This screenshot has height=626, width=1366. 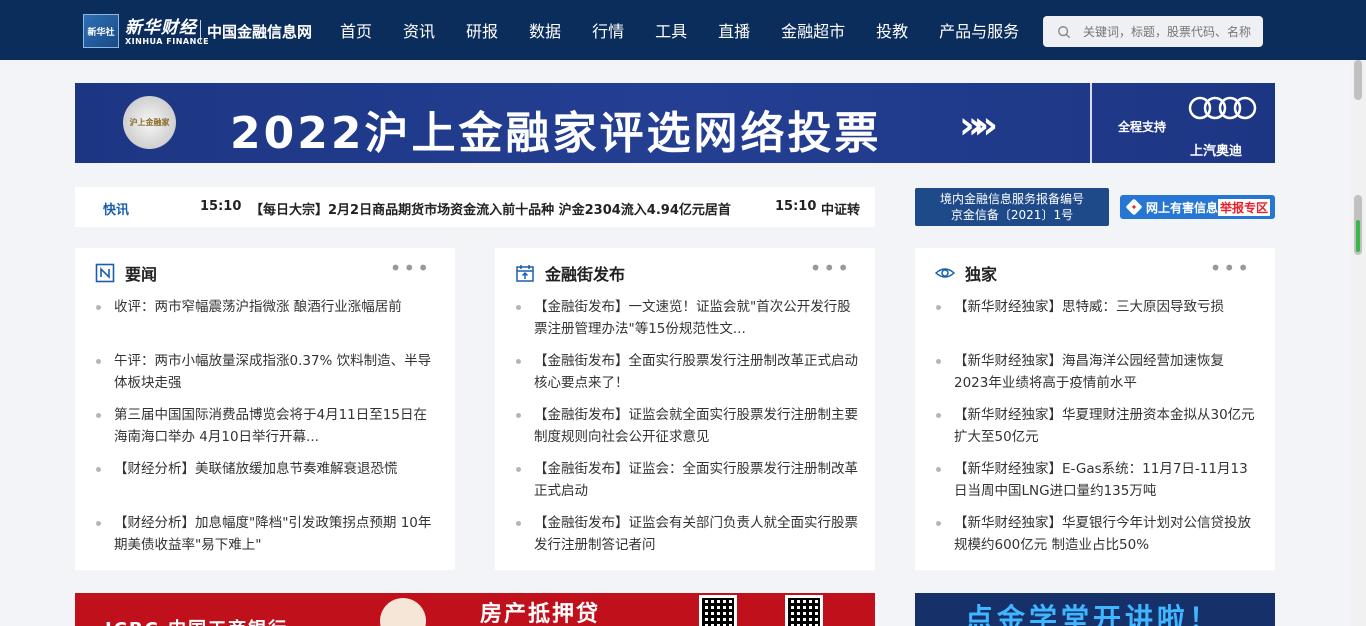 What do you see at coordinates (403, 612) in the screenshot?
I see `ad-badge-icon` at bounding box center [403, 612].